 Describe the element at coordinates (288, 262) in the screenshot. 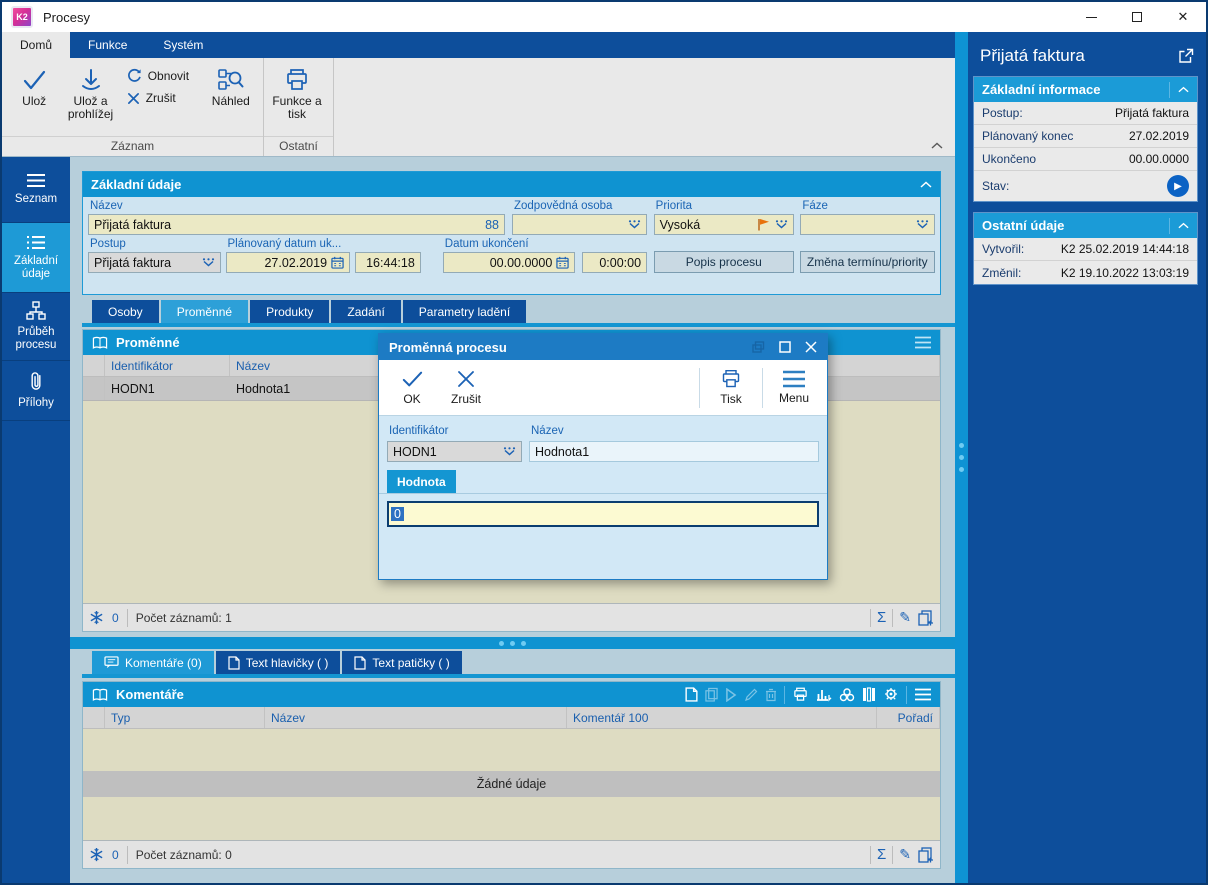

I see `planned-end-date-field: 27.02.2019` at that location.